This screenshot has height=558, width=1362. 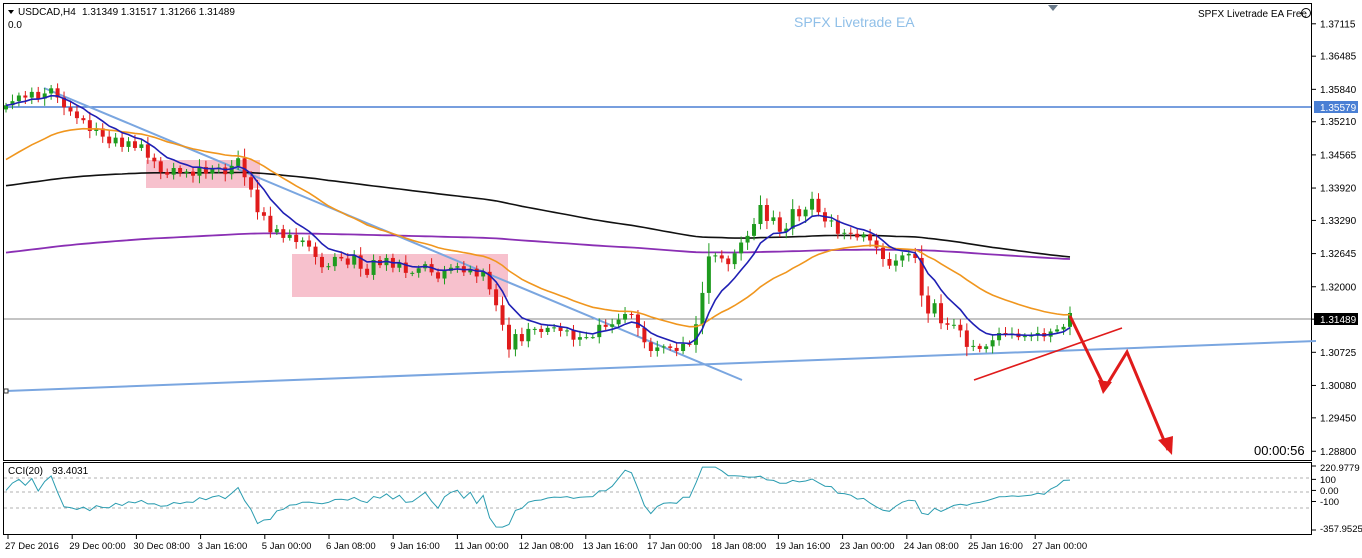 What do you see at coordinates (1328, 480) in the screenshot?
I see `cci-tick-label: 100` at bounding box center [1328, 480].